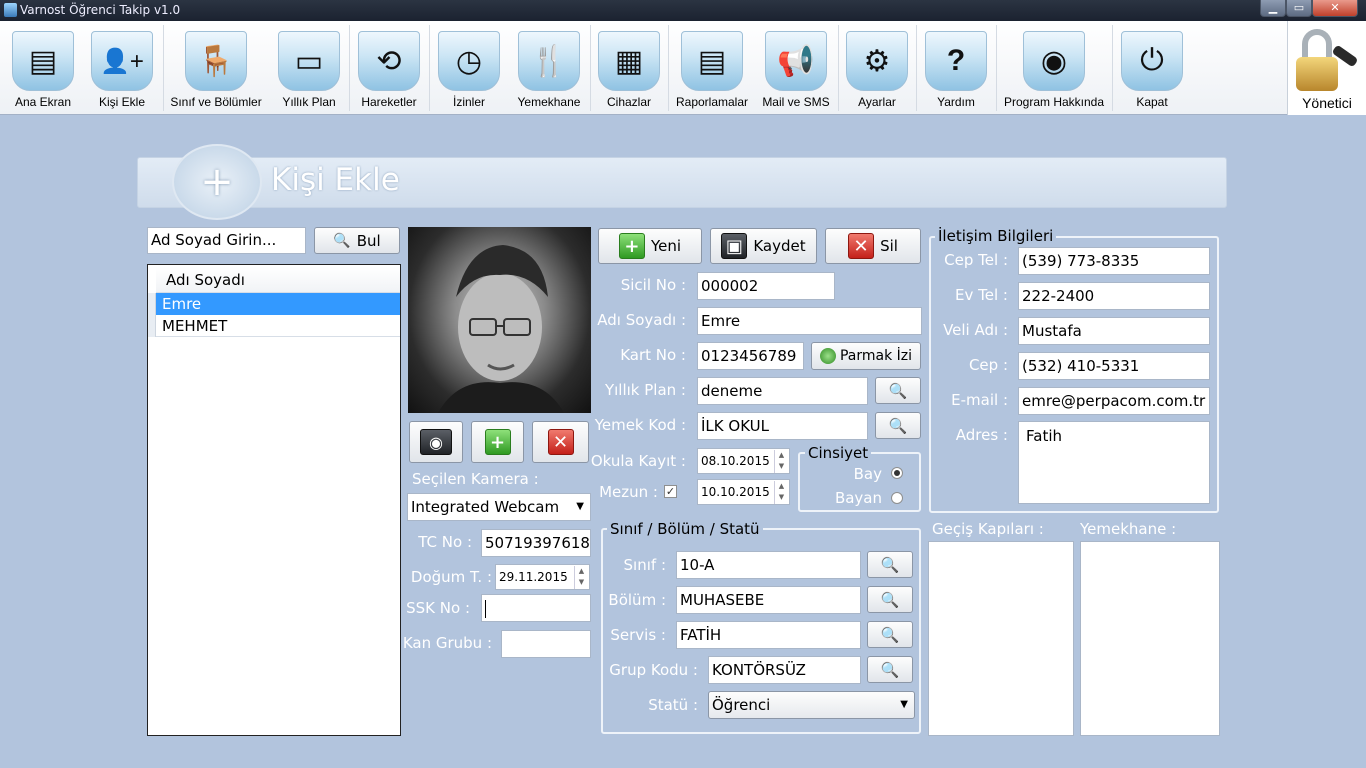 This screenshot has width=1366, height=768. I want to click on person-portrait-icon, so click(501, 329).